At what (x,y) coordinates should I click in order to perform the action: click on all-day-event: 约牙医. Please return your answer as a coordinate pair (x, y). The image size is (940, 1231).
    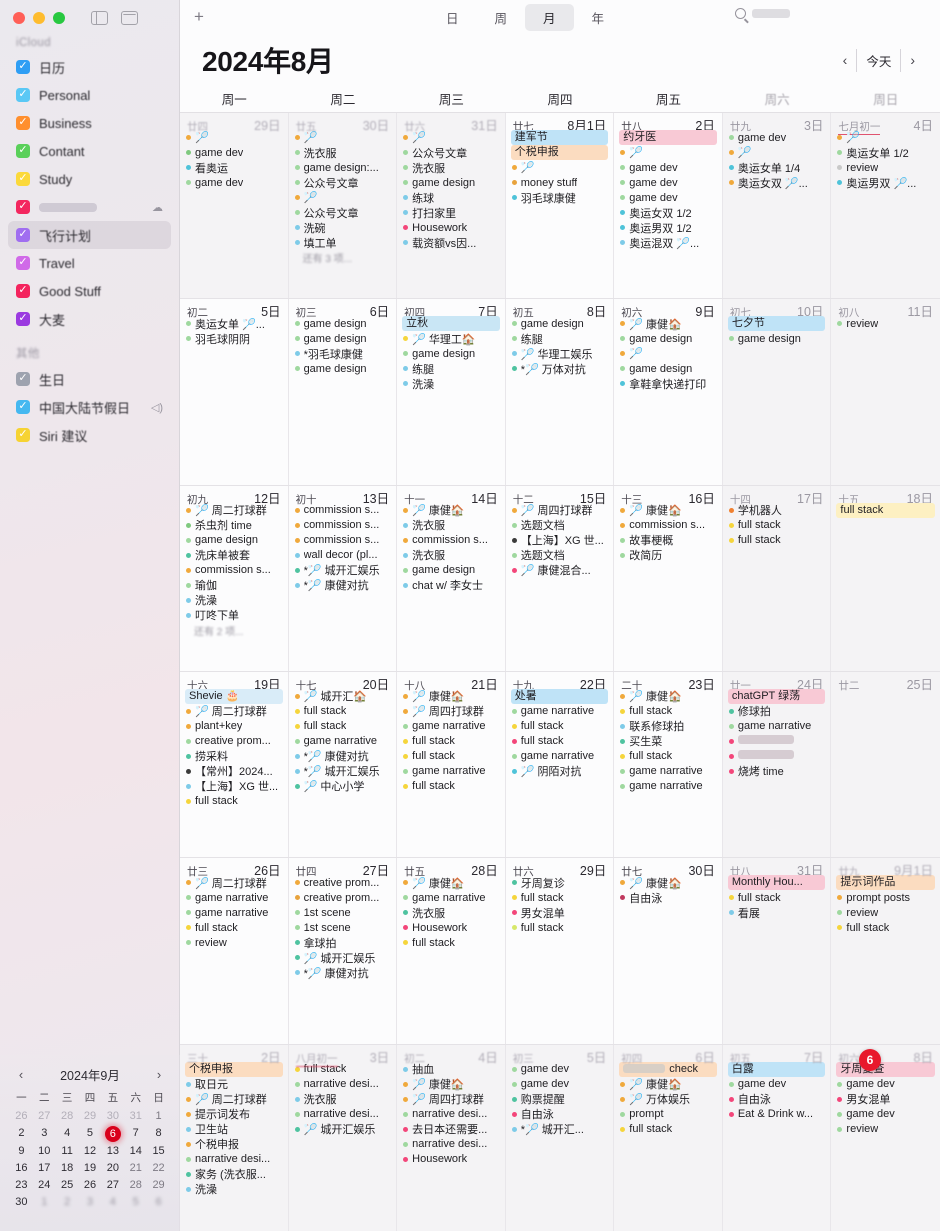
    Looking at the image, I should click on (668, 137).